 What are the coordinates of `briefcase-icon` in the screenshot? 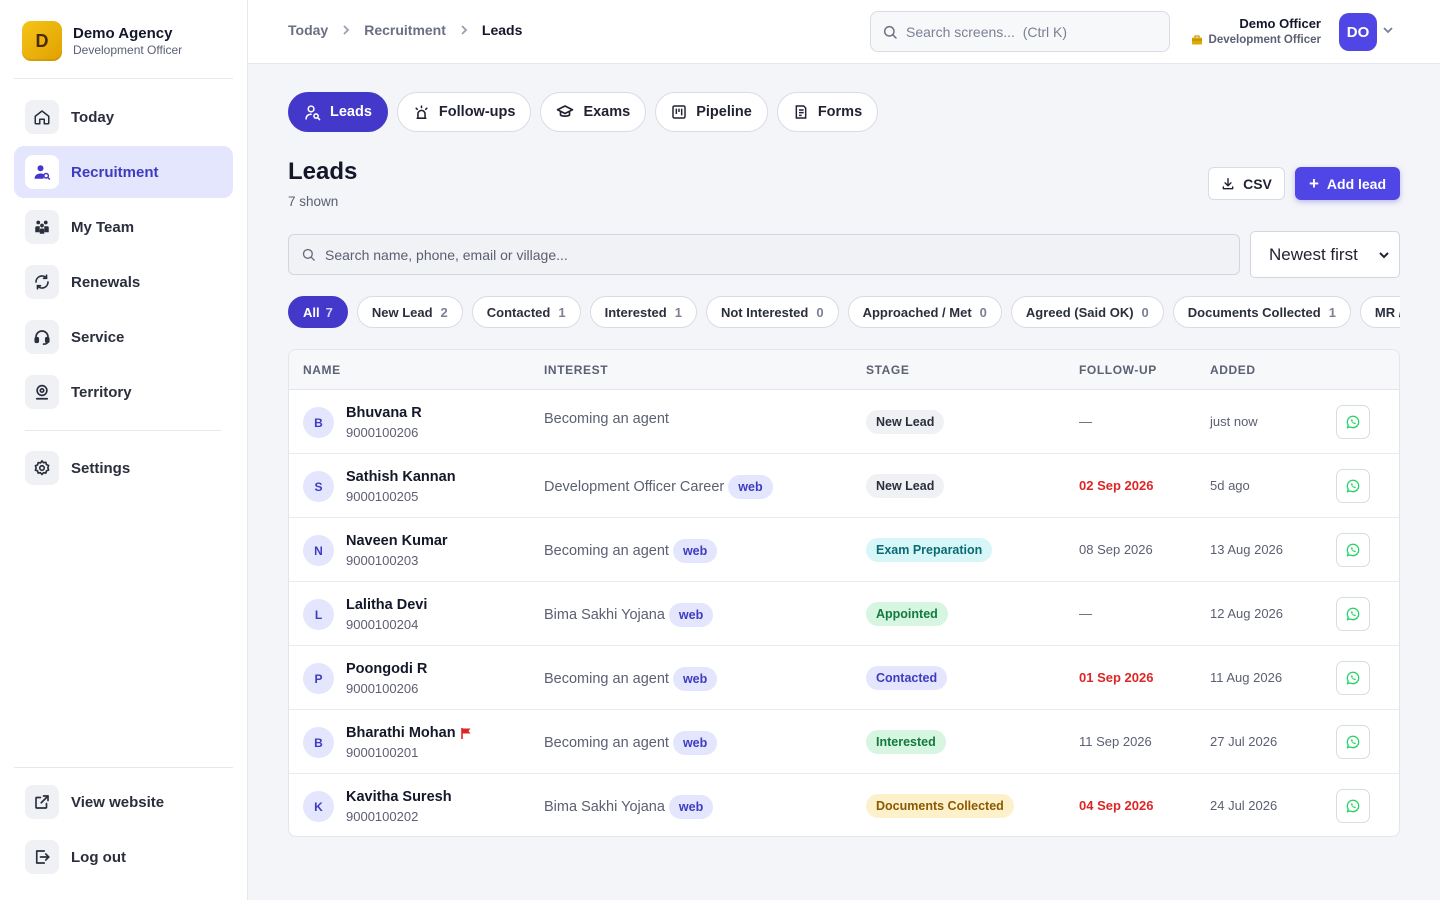 It's located at (1197, 40).